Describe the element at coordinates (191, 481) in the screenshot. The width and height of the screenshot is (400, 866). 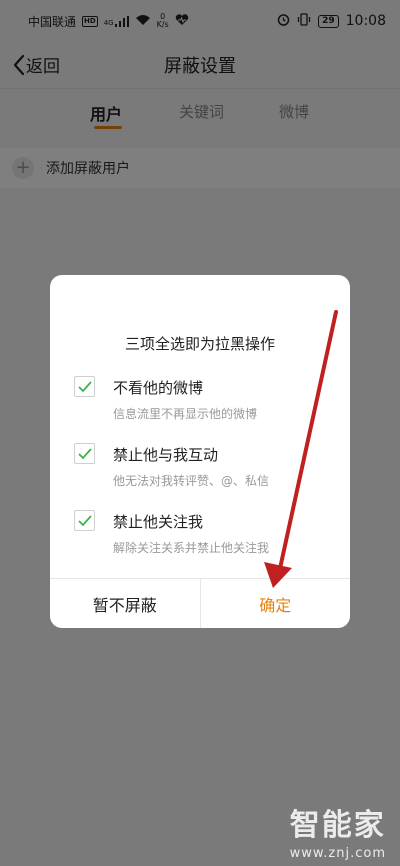
I see `option-desc: 他无法对我转评赞、@、私信` at that location.